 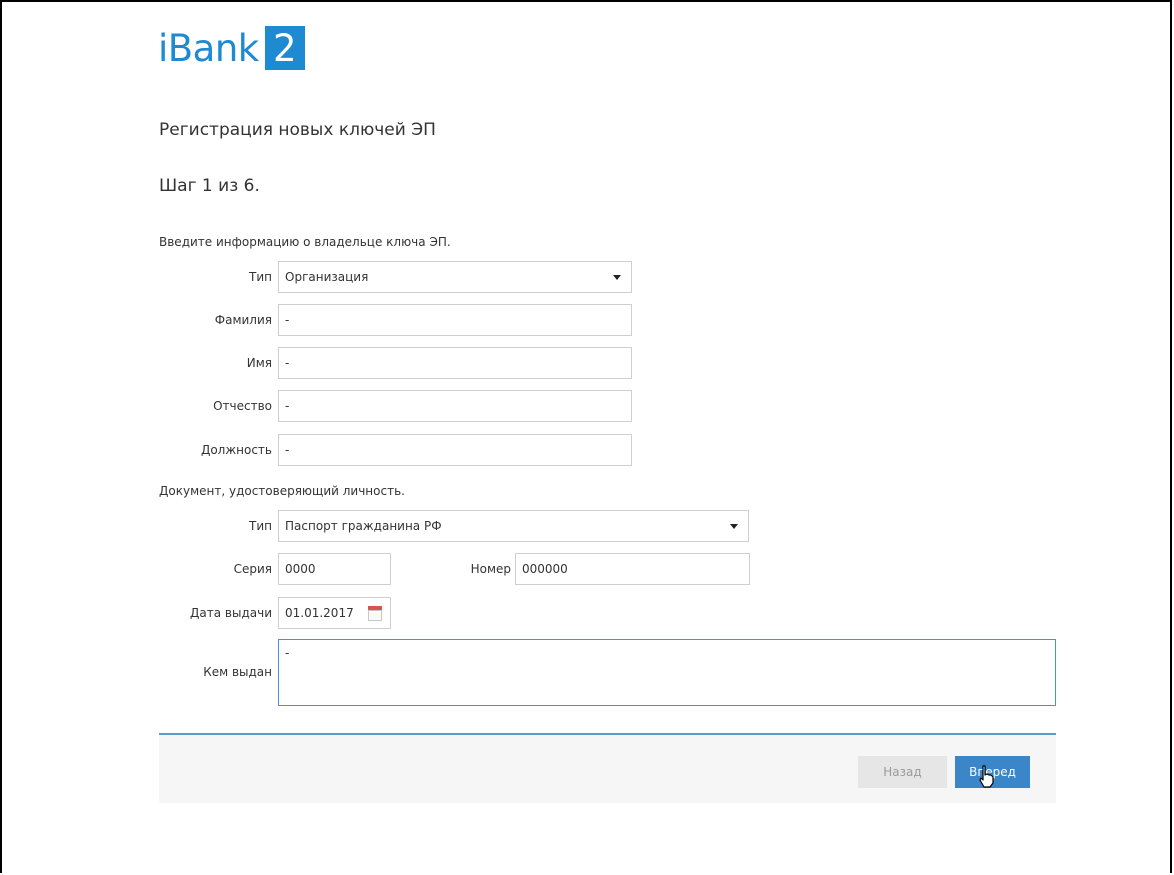 I want to click on firstname-value: -, so click(x=287, y=363).